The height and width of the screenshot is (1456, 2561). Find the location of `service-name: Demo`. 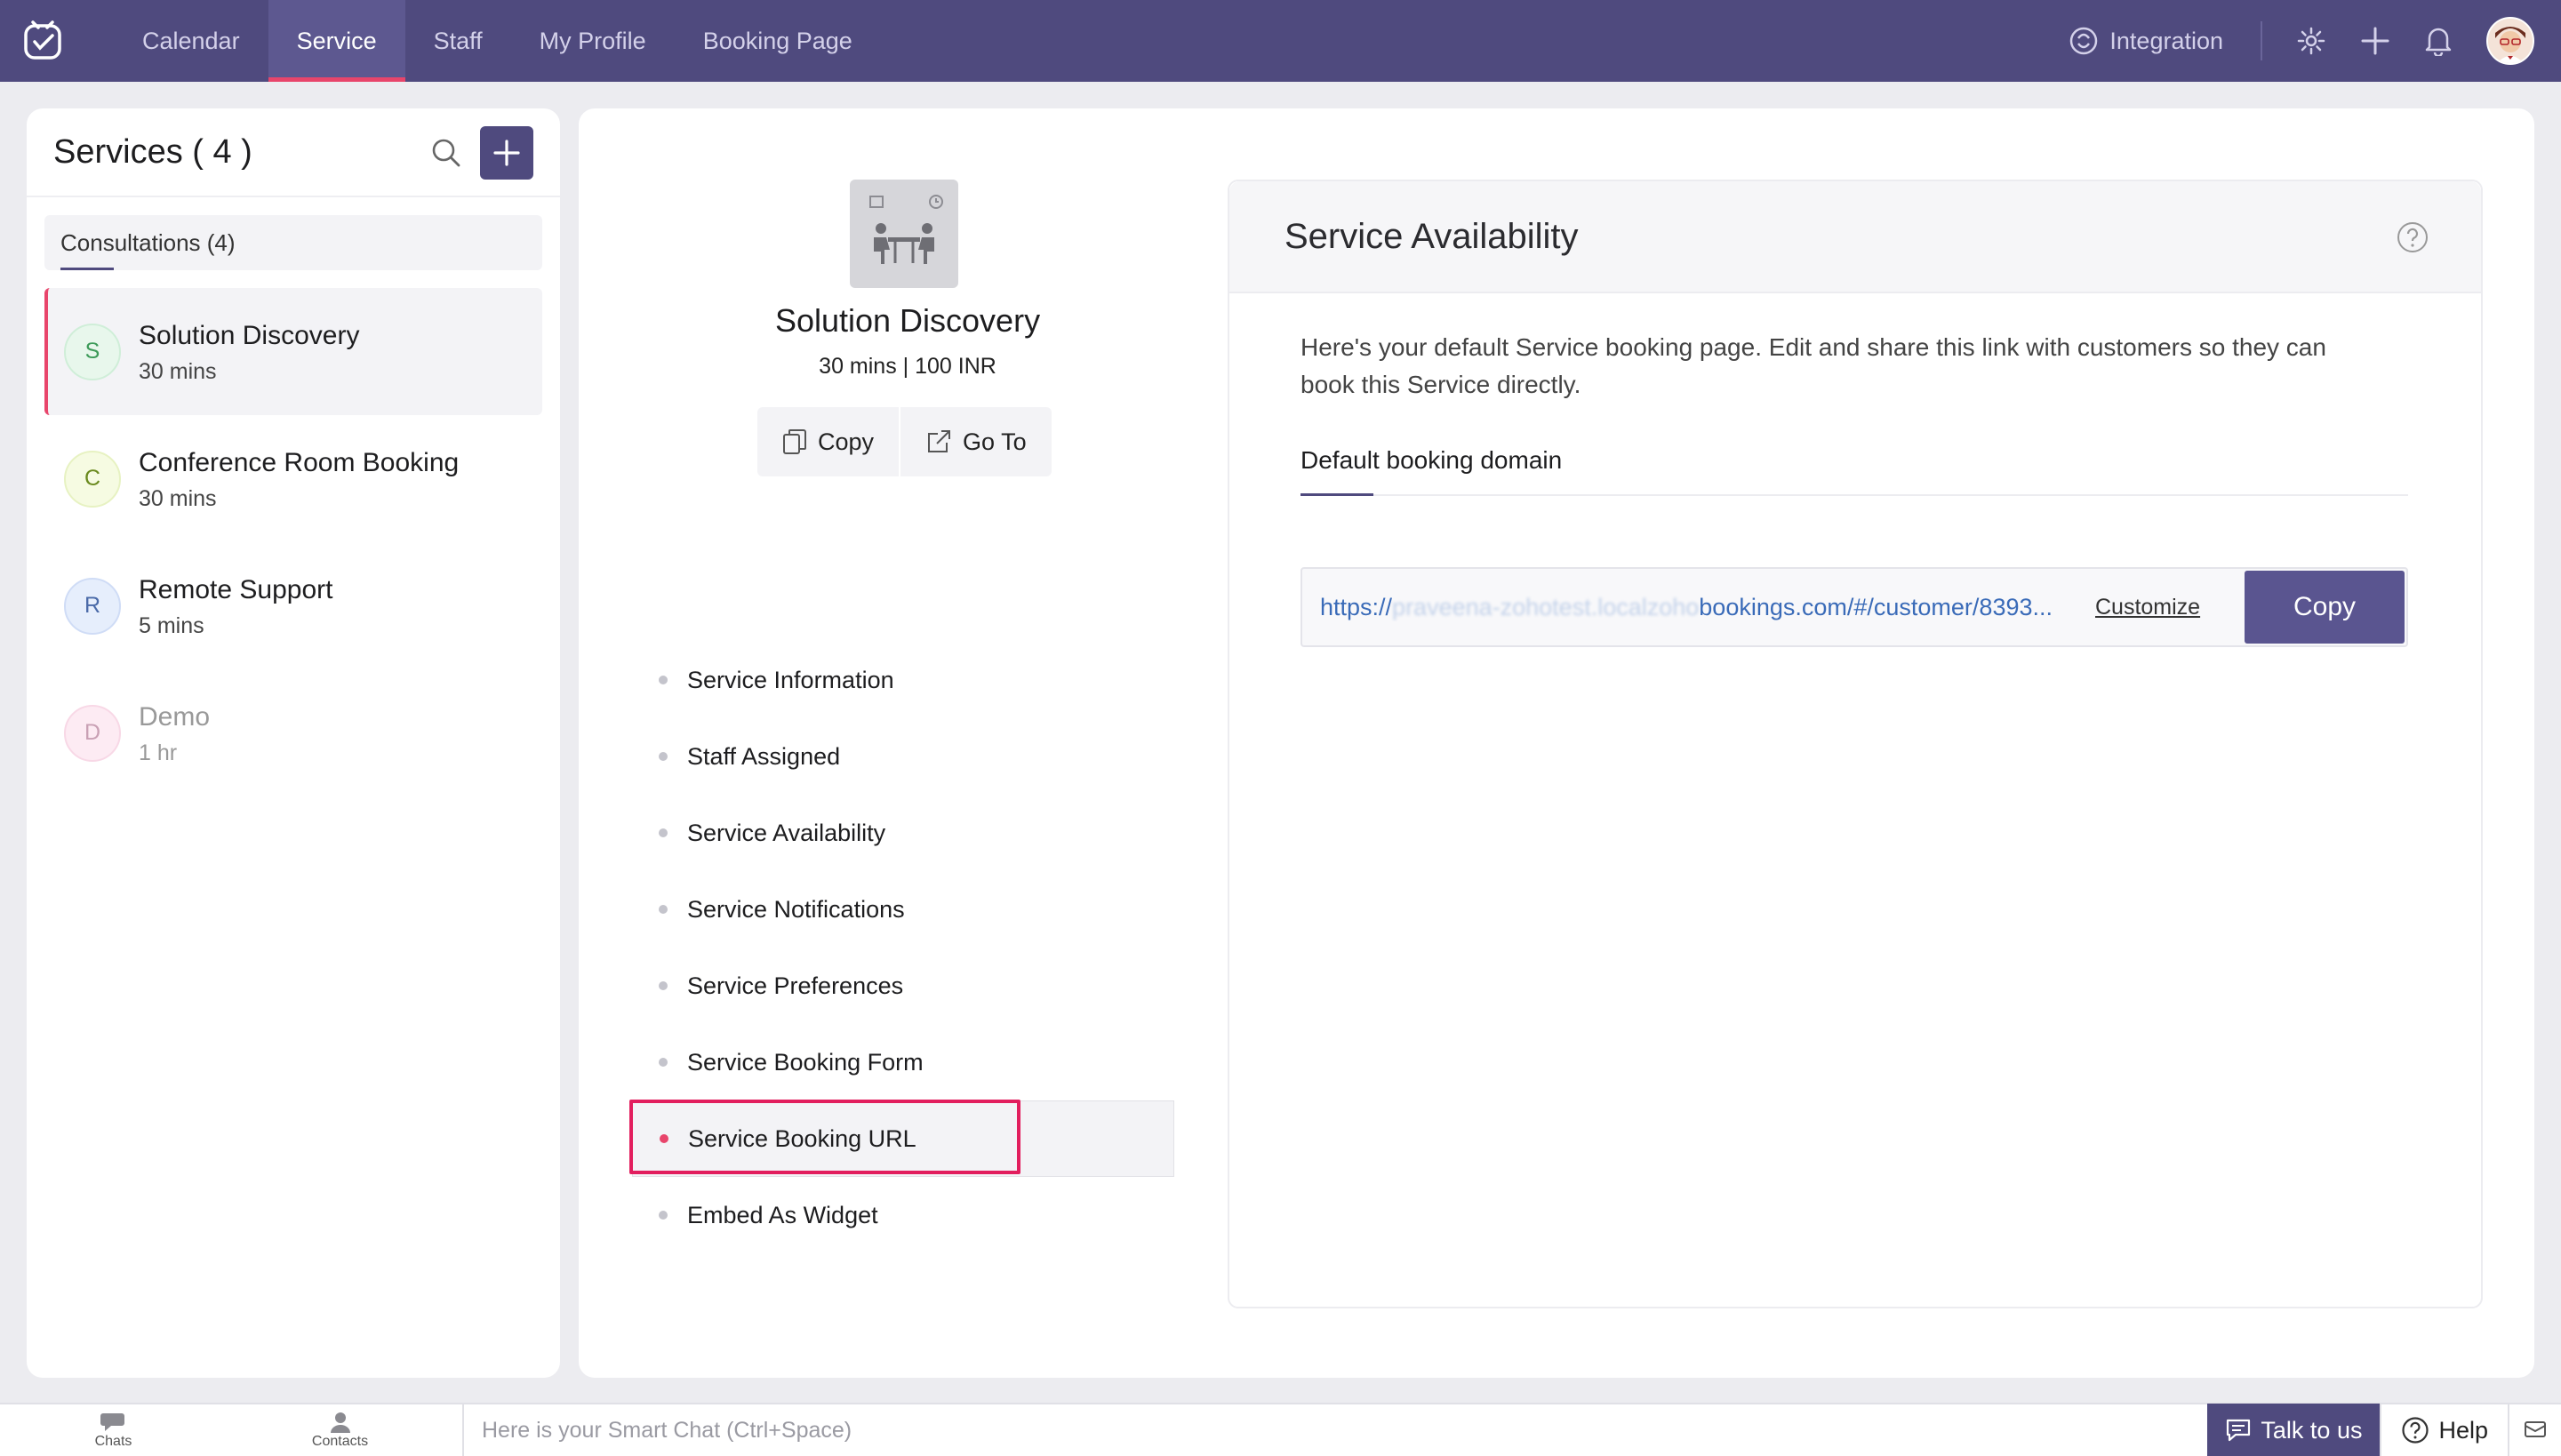

service-name: Demo is located at coordinates (175, 717).